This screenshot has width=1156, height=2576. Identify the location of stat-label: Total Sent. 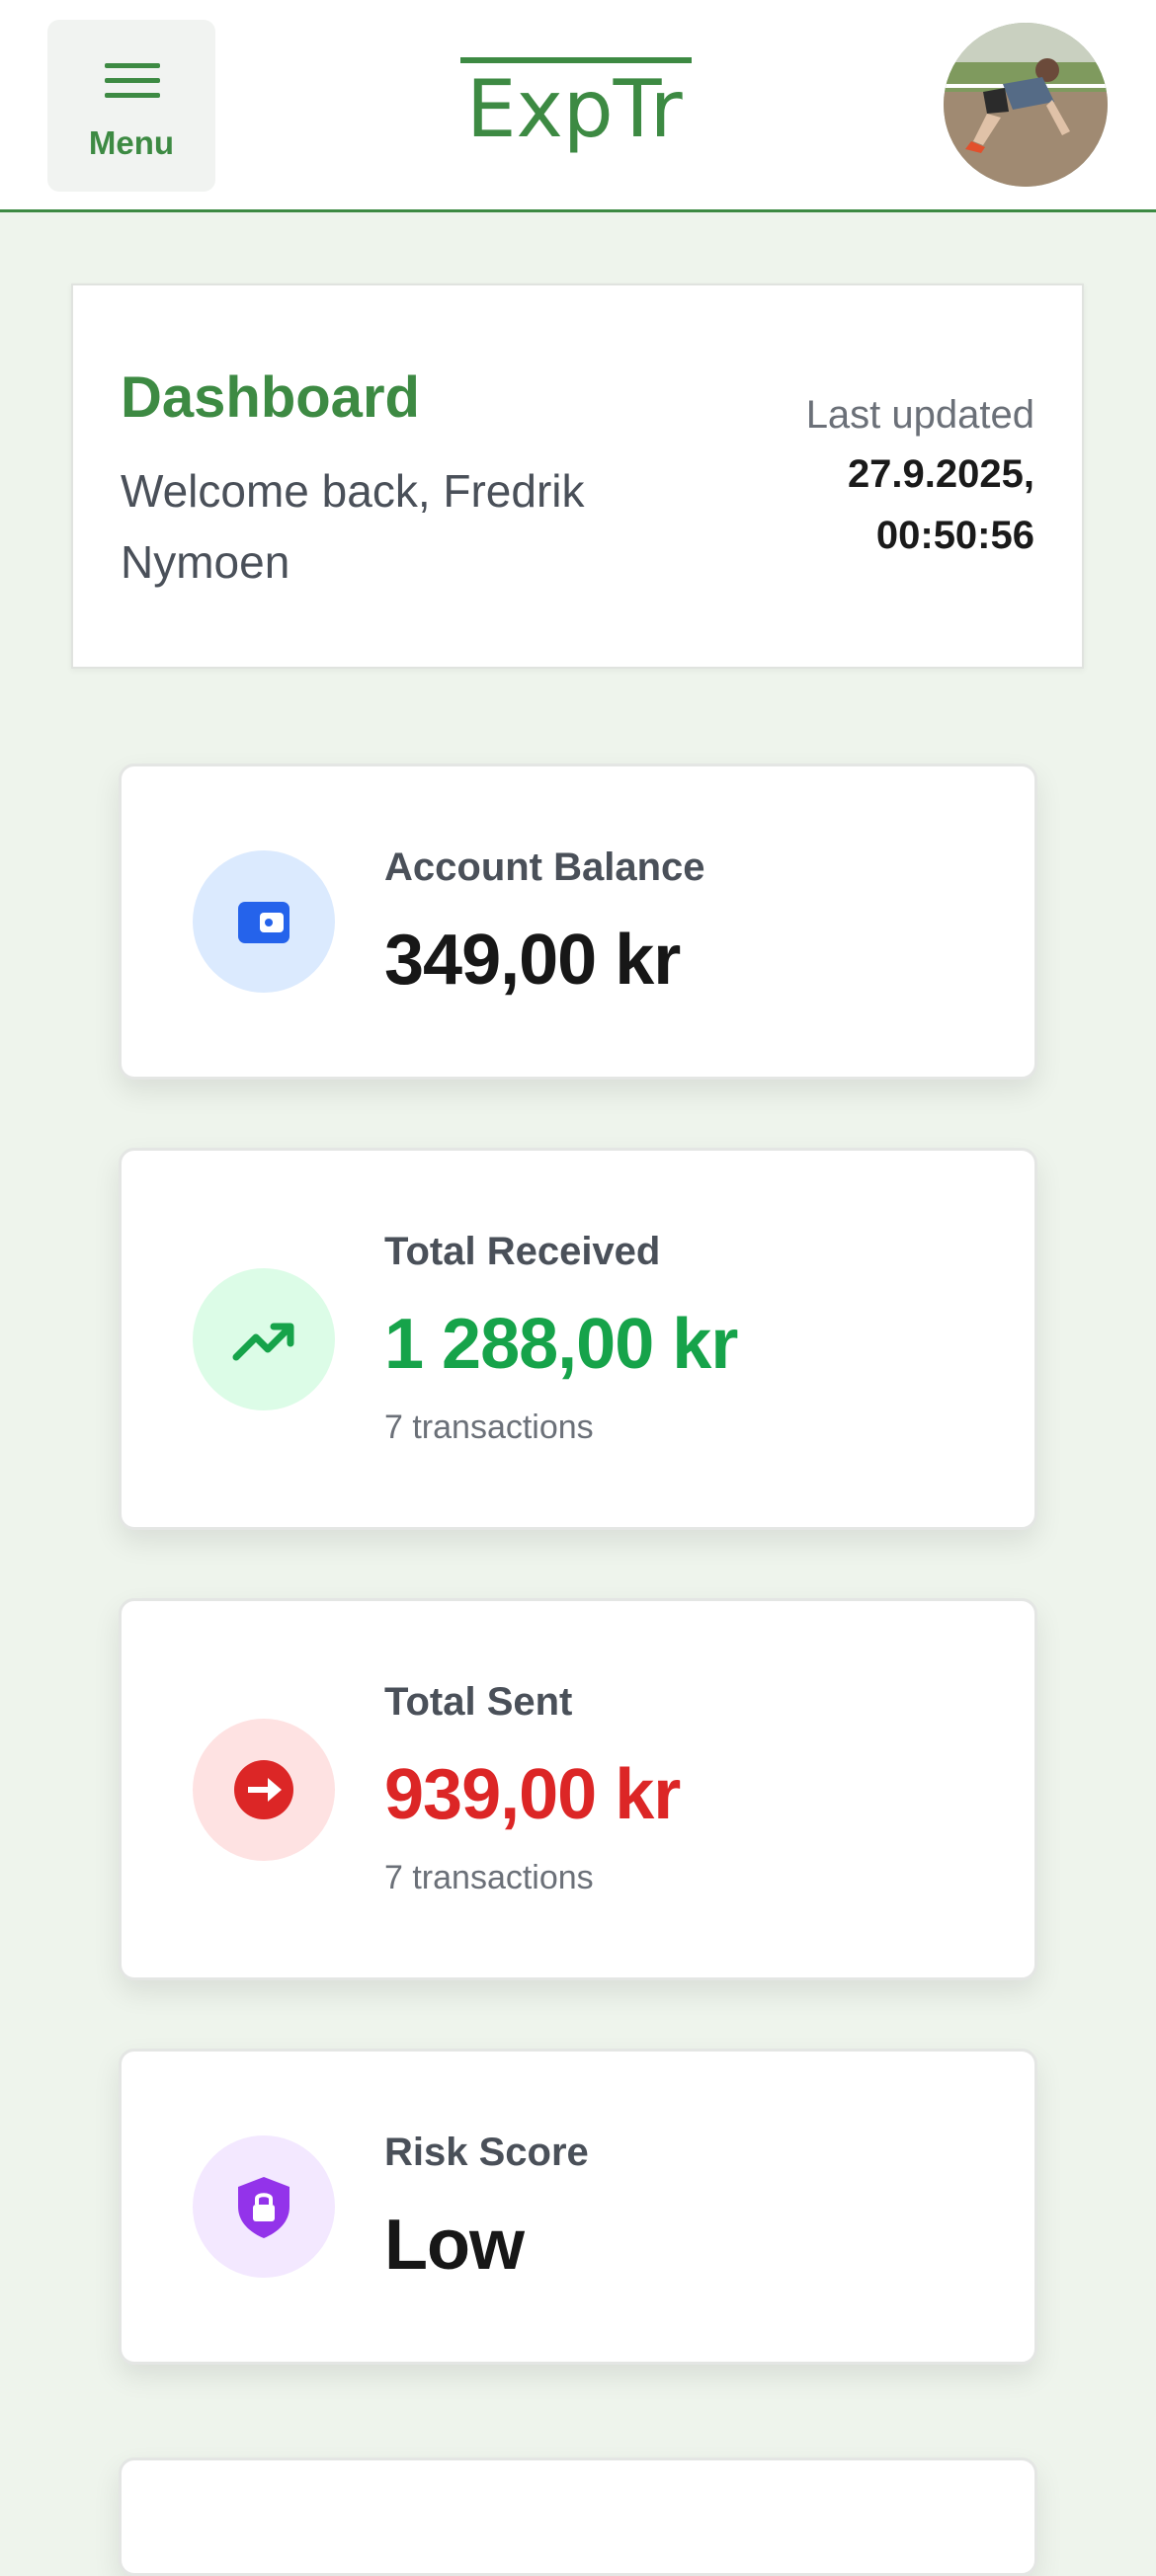
(479, 1702).